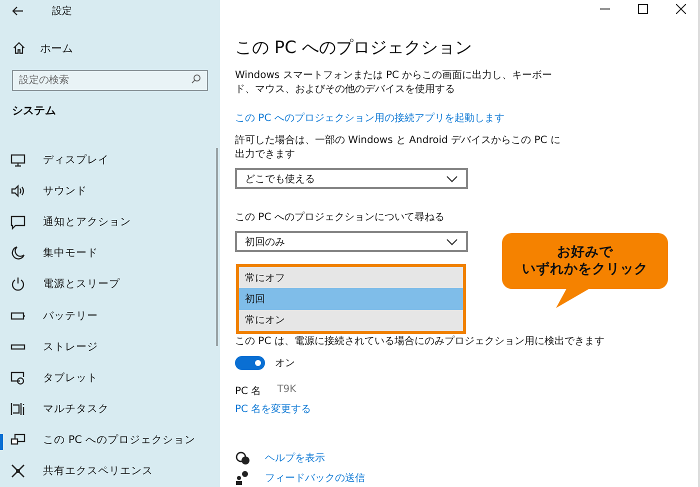 This screenshot has height=487, width=700. Describe the element at coordinates (18, 190) in the screenshot. I see `sound-icon` at that location.